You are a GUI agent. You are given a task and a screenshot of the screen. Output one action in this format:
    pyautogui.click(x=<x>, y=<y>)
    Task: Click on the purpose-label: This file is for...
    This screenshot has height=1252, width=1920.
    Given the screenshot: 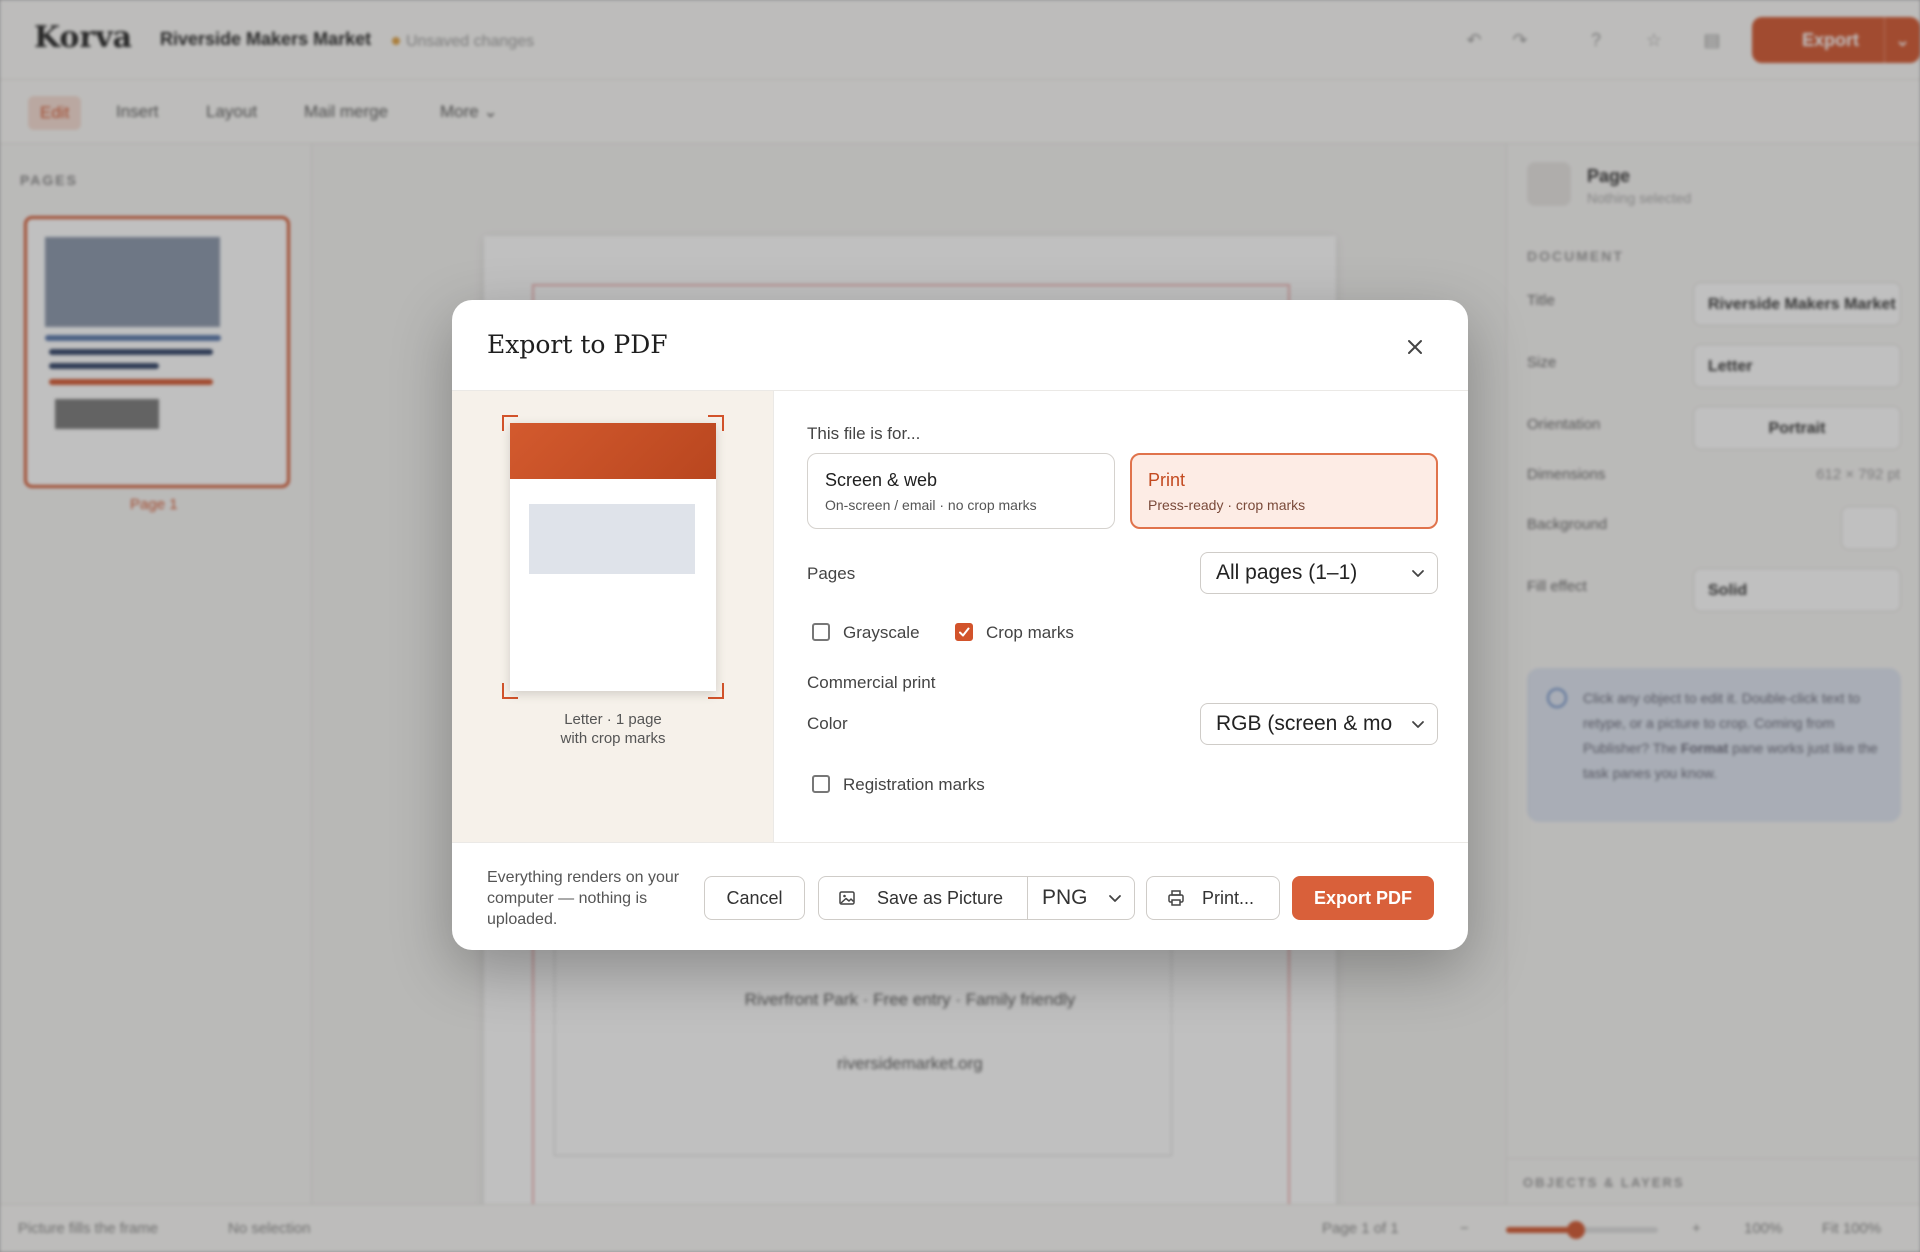 What is the action you would take?
    pyautogui.click(x=864, y=433)
    